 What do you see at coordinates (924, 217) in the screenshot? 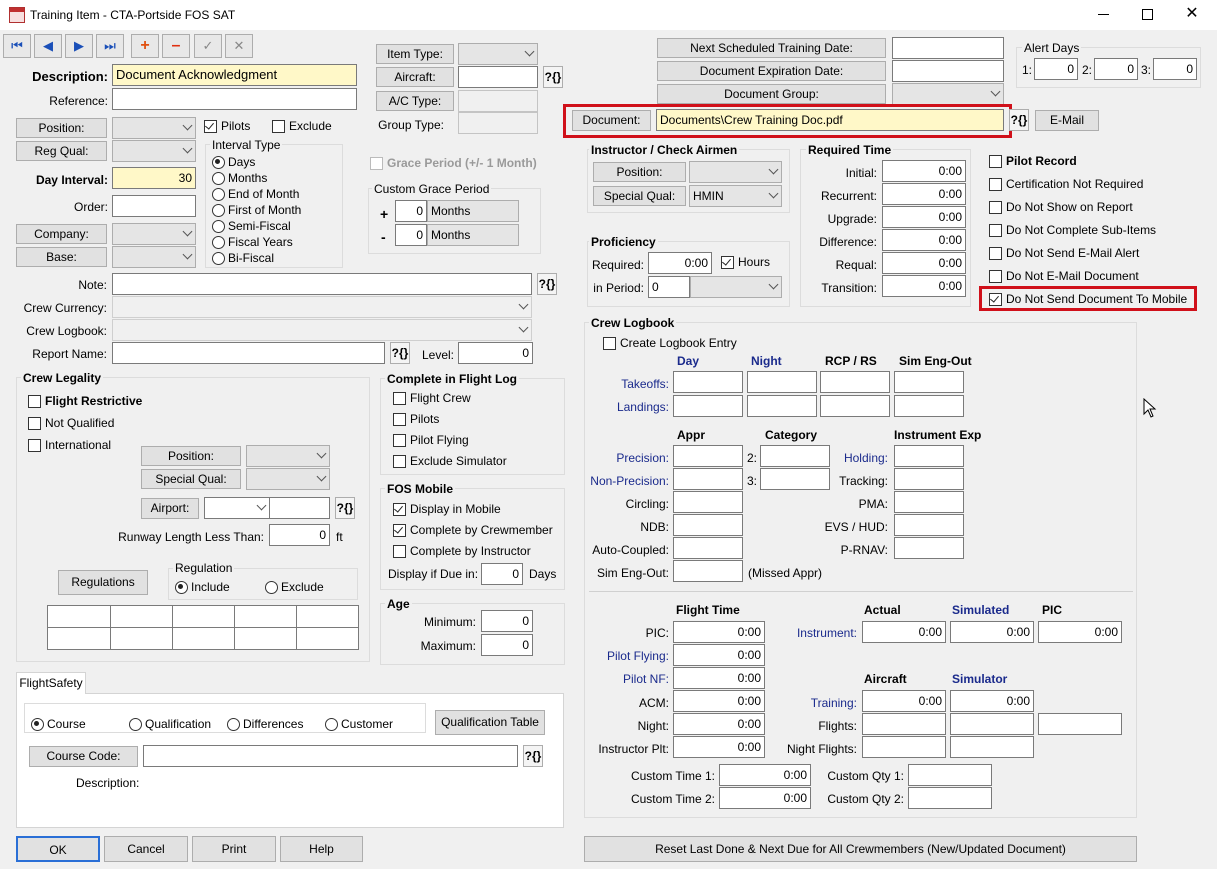
I see `req-upgrade-input: 0:00` at bounding box center [924, 217].